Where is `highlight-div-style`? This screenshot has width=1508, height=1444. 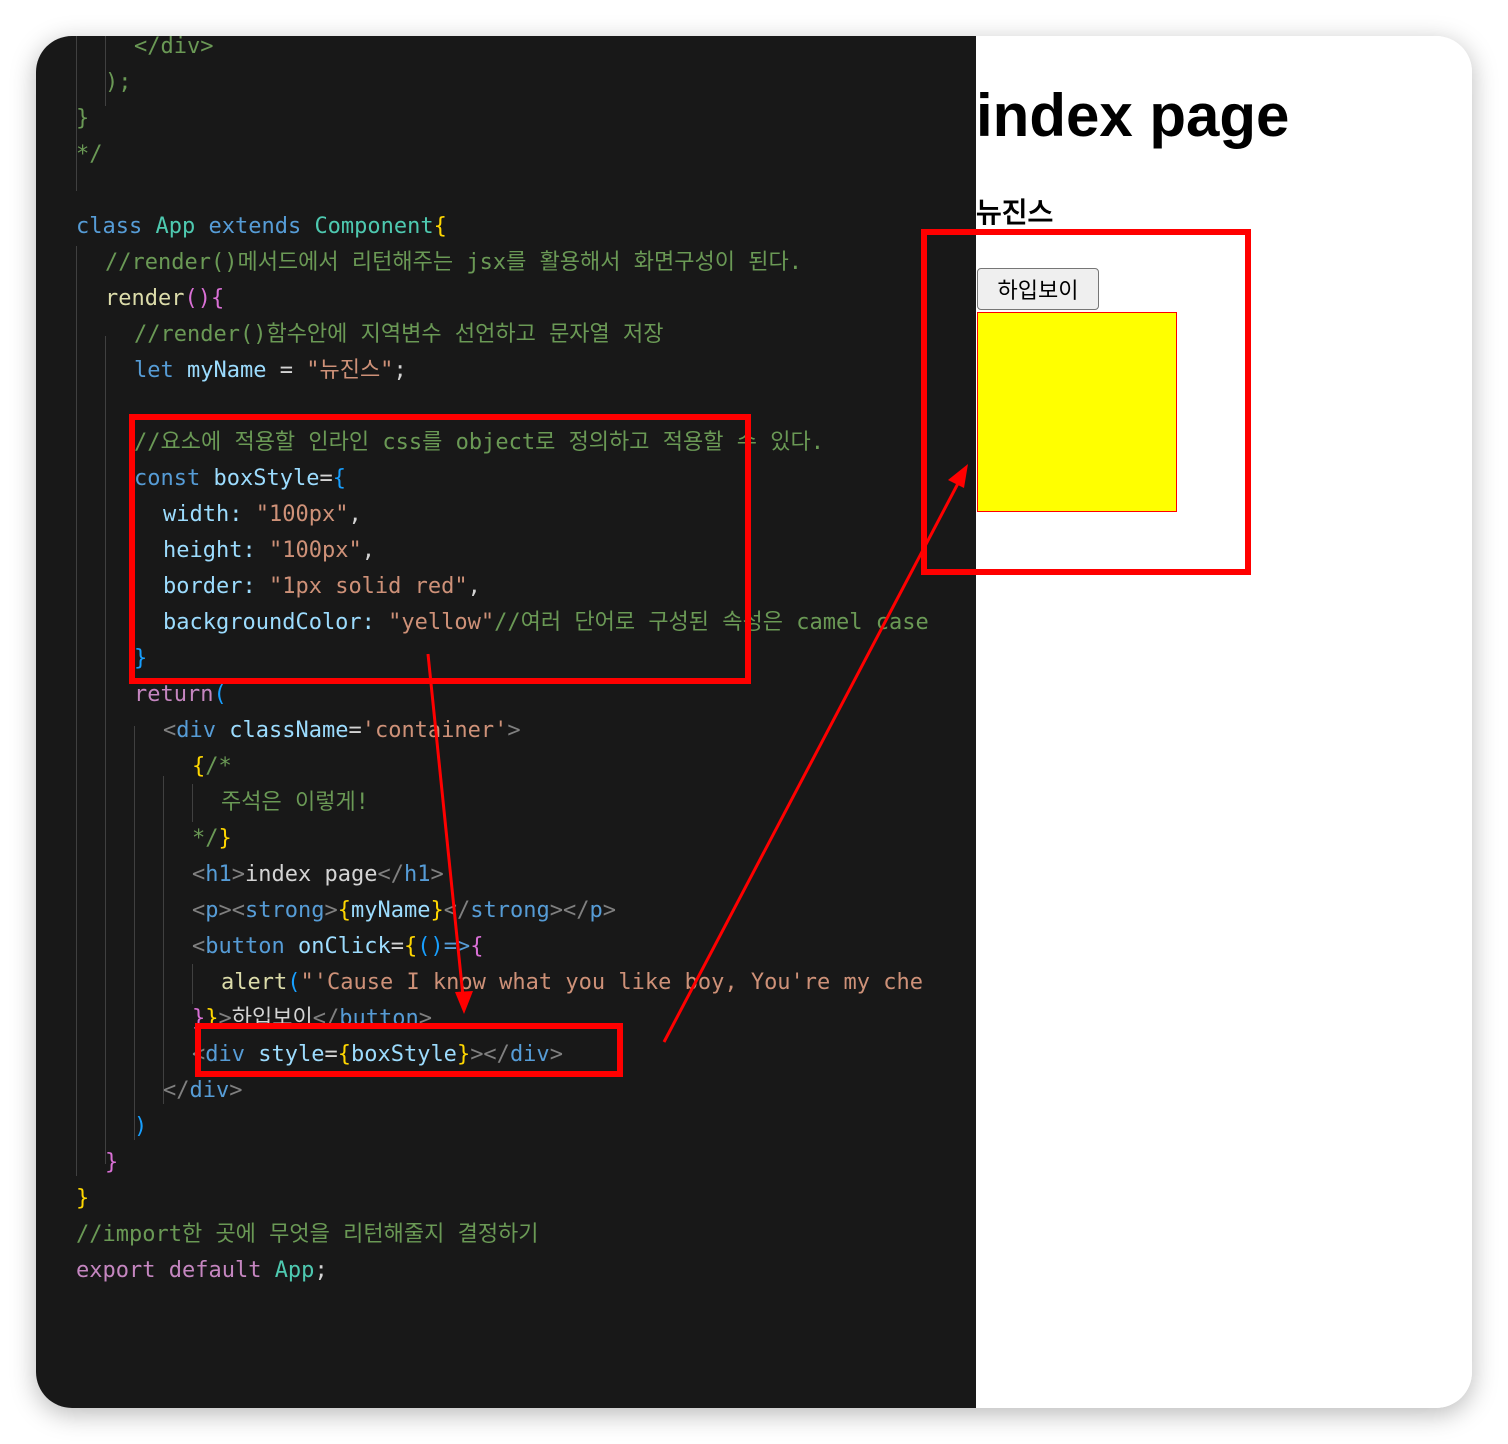
highlight-div-style is located at coordinates (409, 1050).